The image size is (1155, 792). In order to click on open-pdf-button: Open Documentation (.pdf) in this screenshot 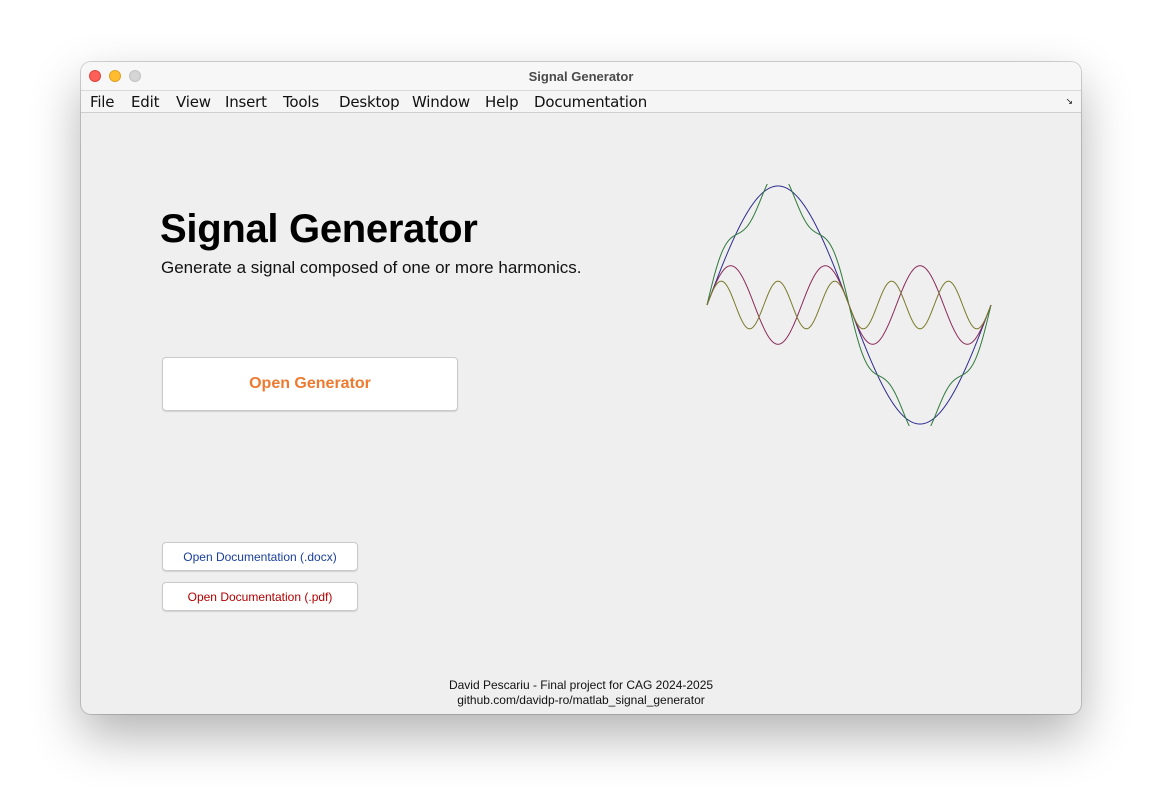, I will do `click(260, 596)`.